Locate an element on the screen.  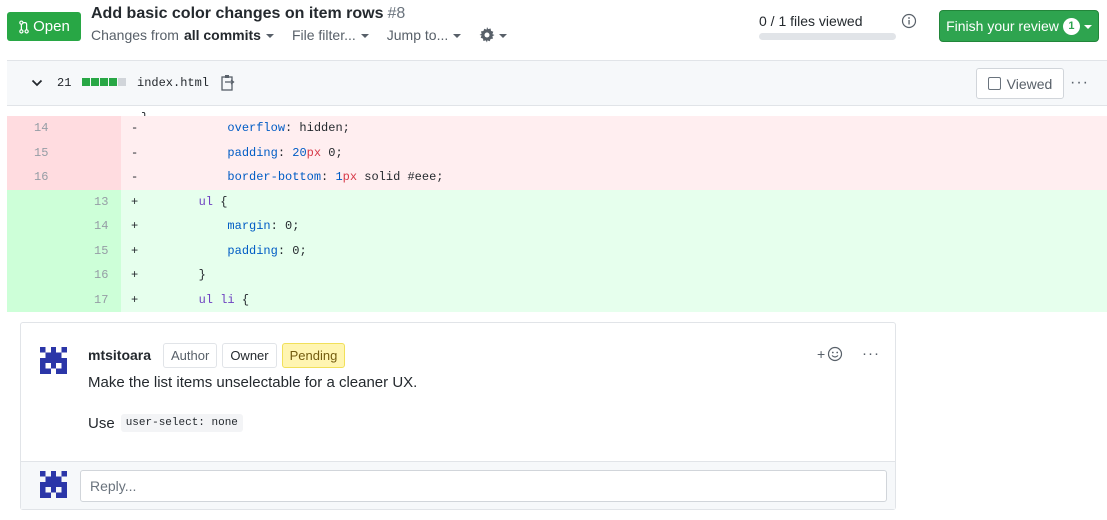
code-line: padding: 0; is located at coordinates (624, 251).